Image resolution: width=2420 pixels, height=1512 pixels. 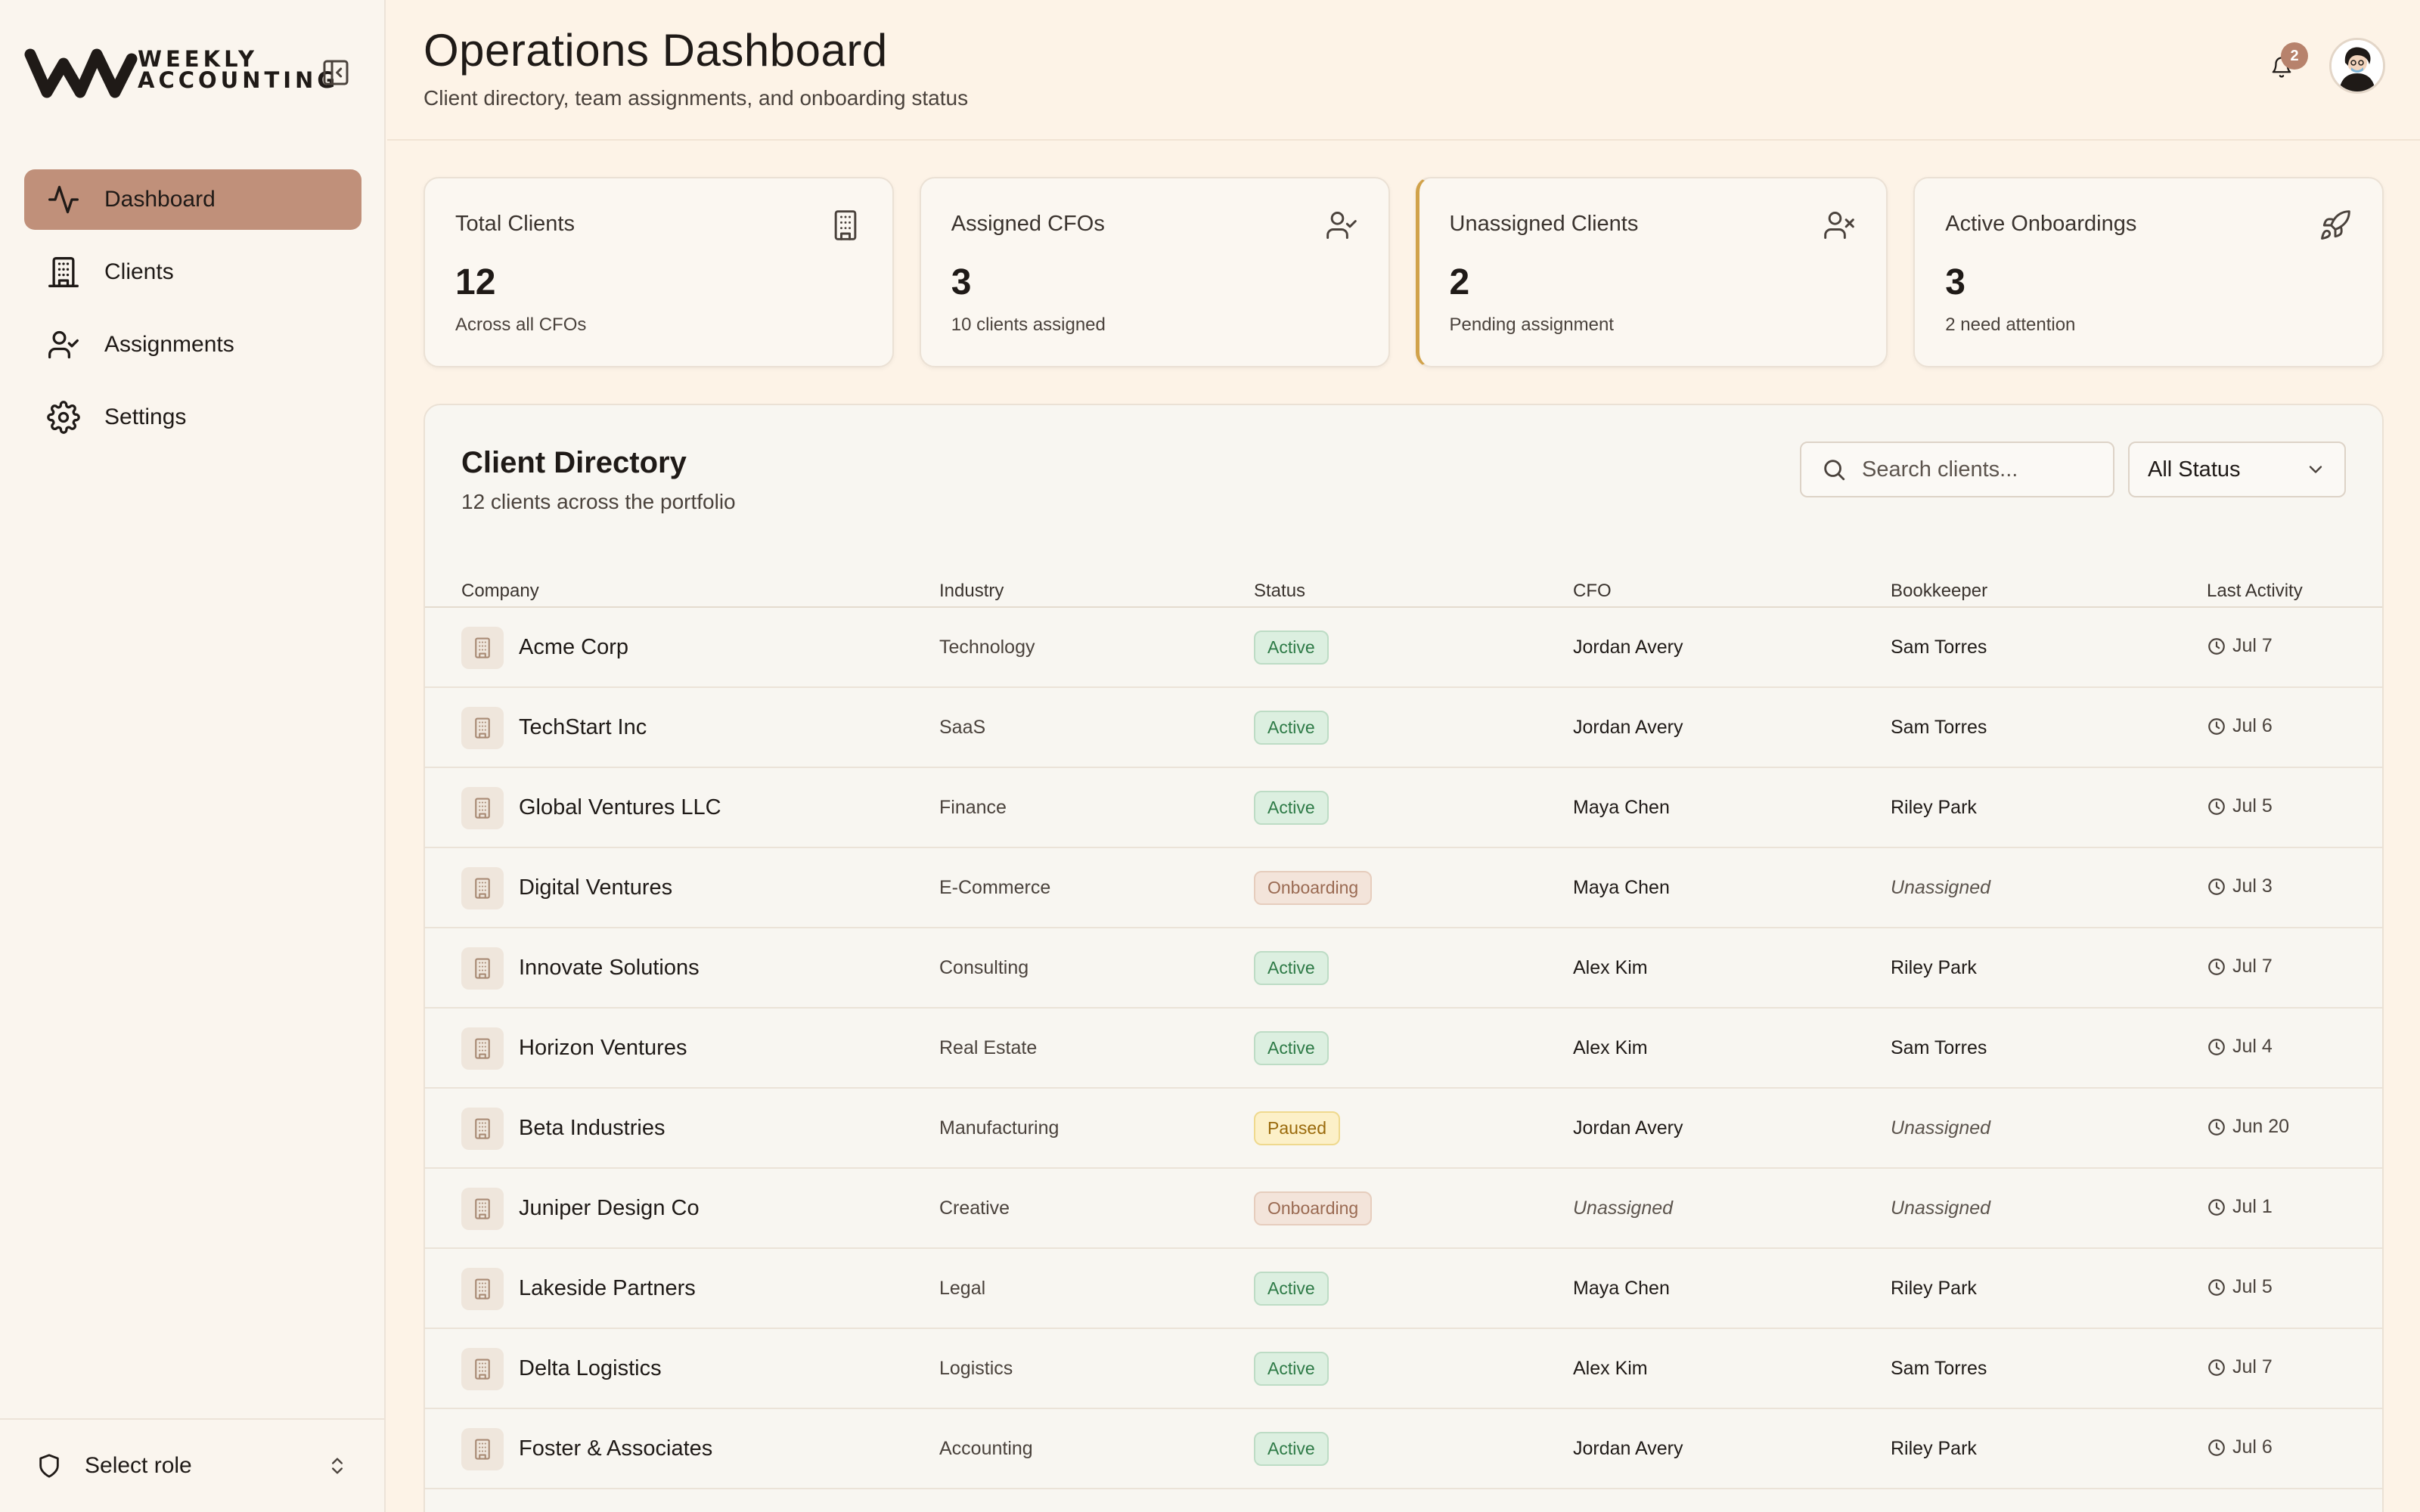 I want to click on stat-subtext: Pending assignment, so click(x=1531, y=324).